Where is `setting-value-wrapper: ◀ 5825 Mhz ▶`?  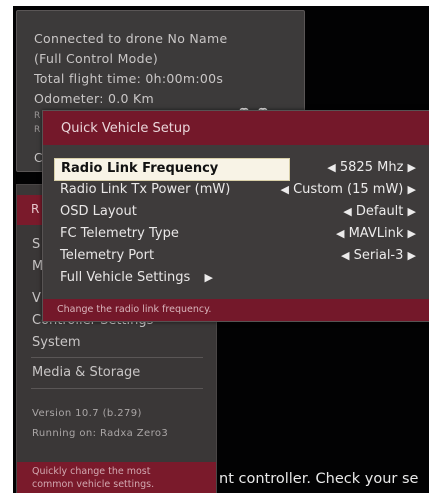
setting-value-wrapper: ◀ 5825 Mhz ▶ is located at coordinates (235, 168).